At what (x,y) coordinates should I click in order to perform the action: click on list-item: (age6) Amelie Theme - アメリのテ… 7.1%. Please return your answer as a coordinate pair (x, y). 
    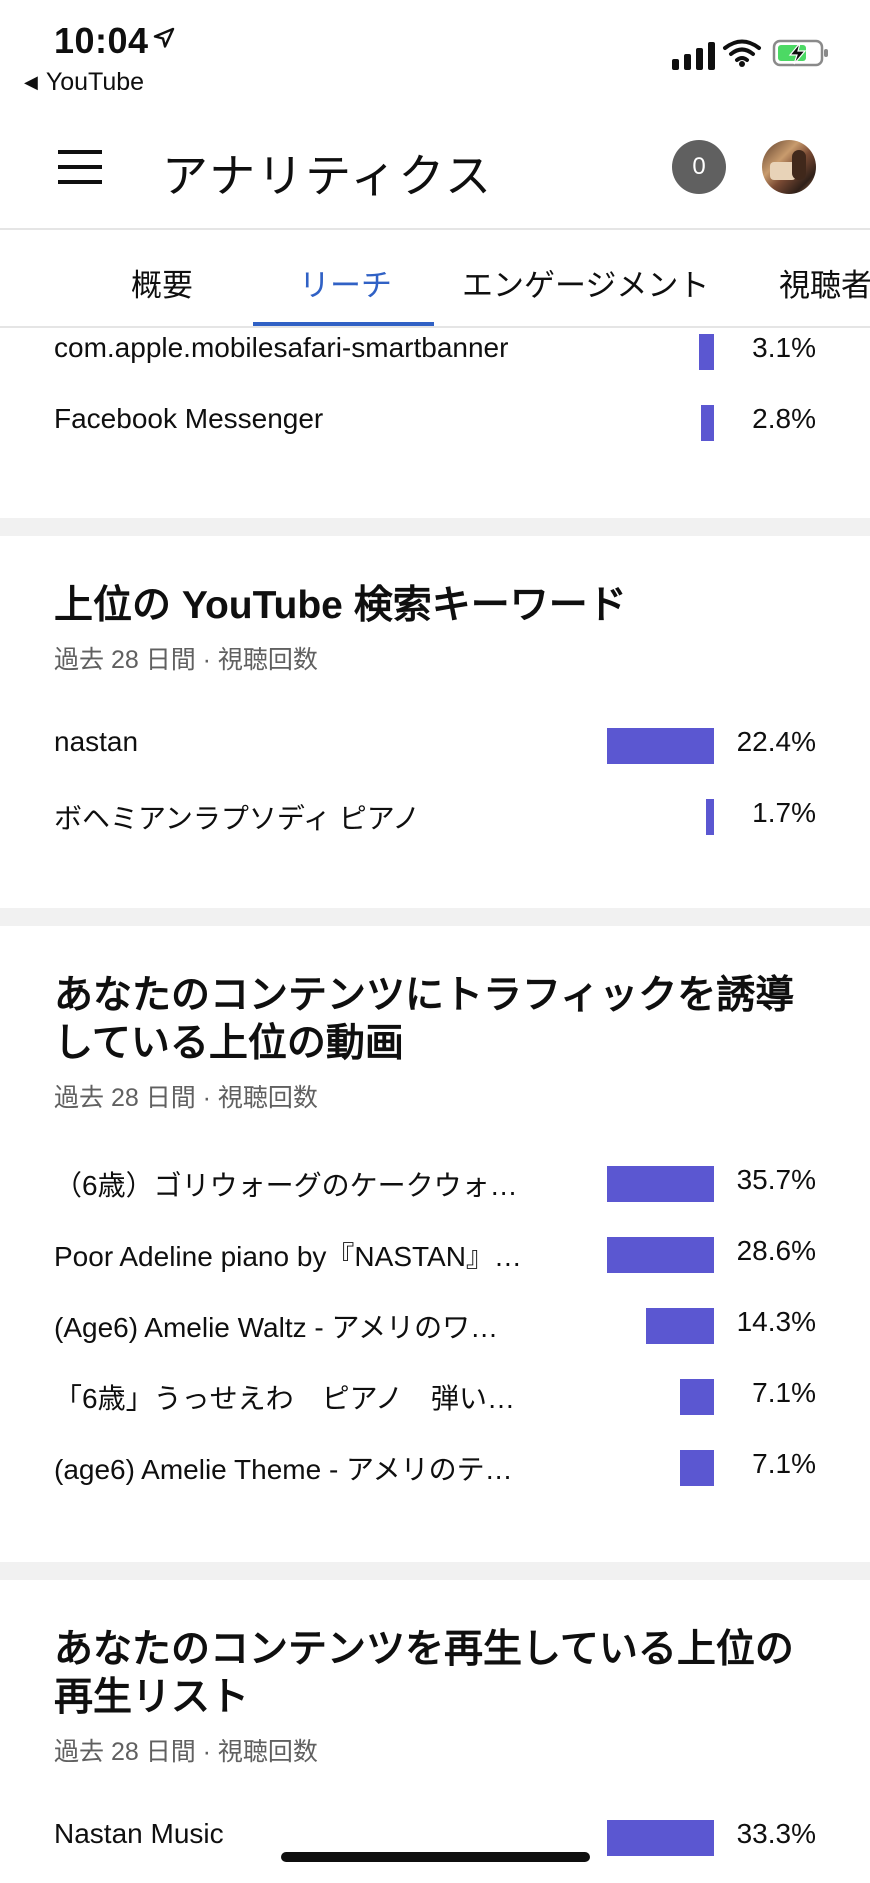
    Looking at the image, I should click on (435, 1473).